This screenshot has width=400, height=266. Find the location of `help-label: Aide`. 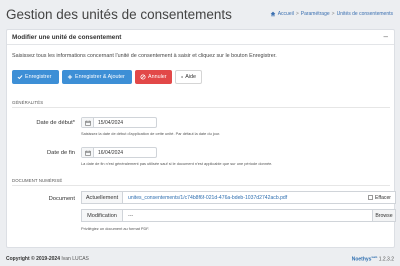

help-label: Aide is located at coordinates (190, 77).